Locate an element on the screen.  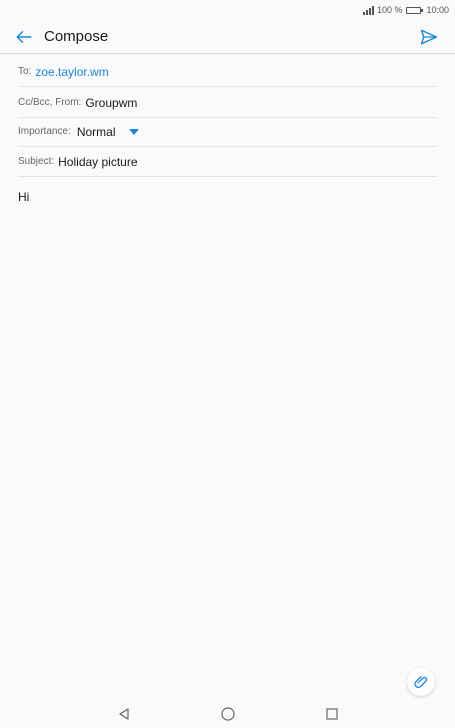
nav-home-icon is located at coordinates (227, 714).